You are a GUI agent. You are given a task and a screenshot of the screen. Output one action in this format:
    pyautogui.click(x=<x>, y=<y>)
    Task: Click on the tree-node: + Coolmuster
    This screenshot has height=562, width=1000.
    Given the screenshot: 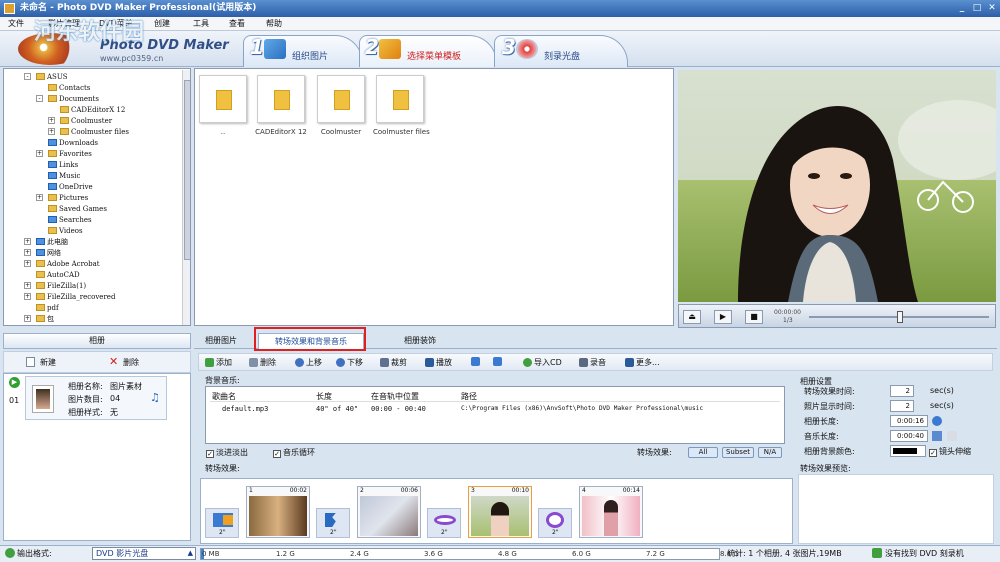 What is the action you would take?
    pyautogui.click(x=80, y=121)
    